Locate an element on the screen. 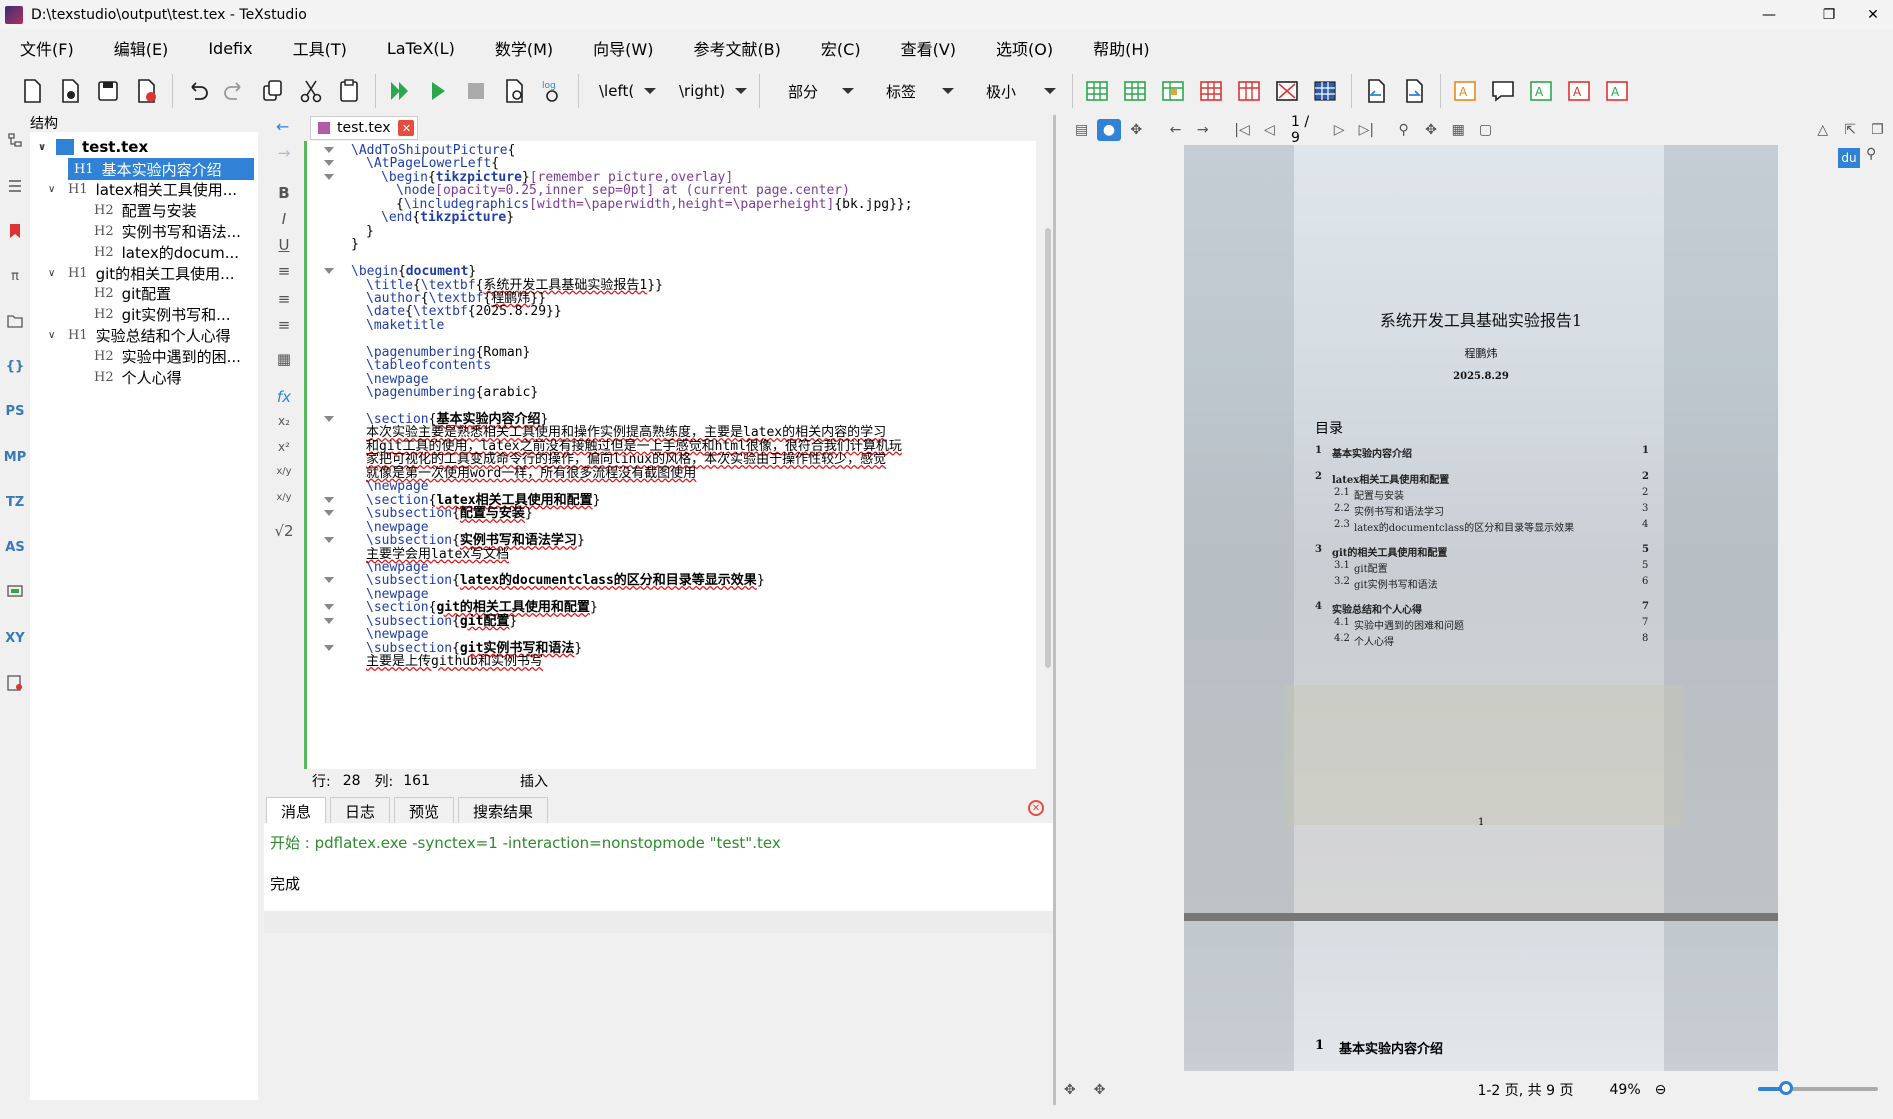 The height and width of the screenshot is (1119, 1893). toc-entry-text: 实验总结和个人心得 is located at coordinates (1377, 608).